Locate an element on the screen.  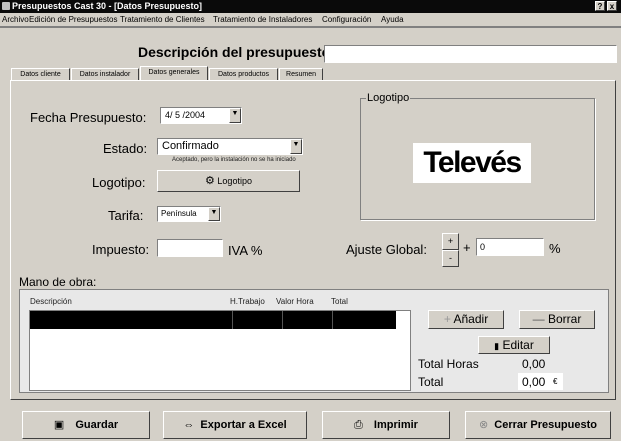
col-descripcion: Descripción is located at coordinates (51, 301).